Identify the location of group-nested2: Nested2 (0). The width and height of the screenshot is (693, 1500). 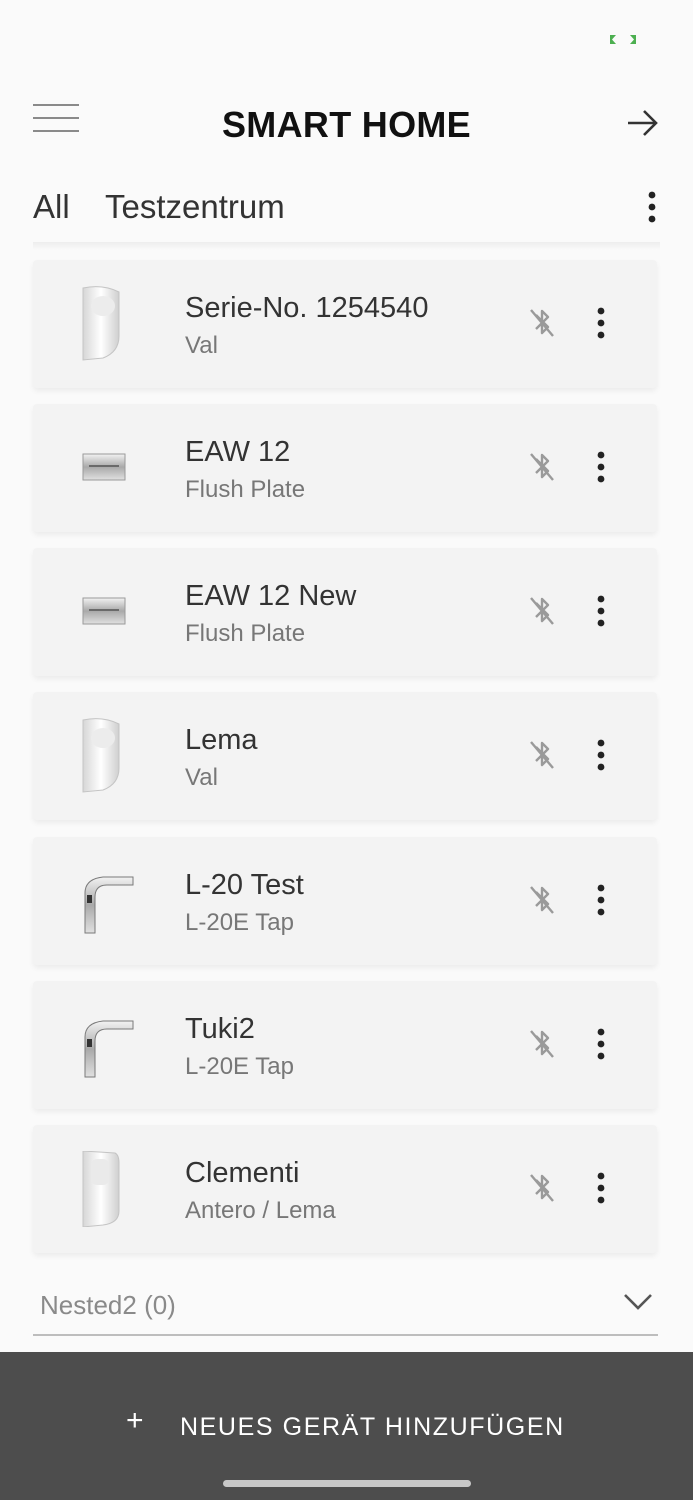
(345, 1308).